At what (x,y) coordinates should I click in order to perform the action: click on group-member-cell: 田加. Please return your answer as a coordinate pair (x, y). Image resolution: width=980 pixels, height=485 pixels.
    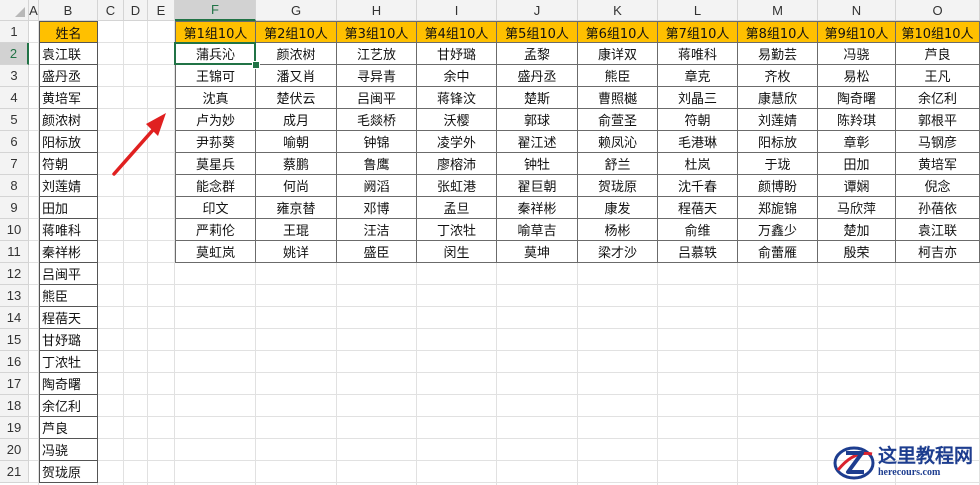
    Looking at the image, I should click on (857, 164).